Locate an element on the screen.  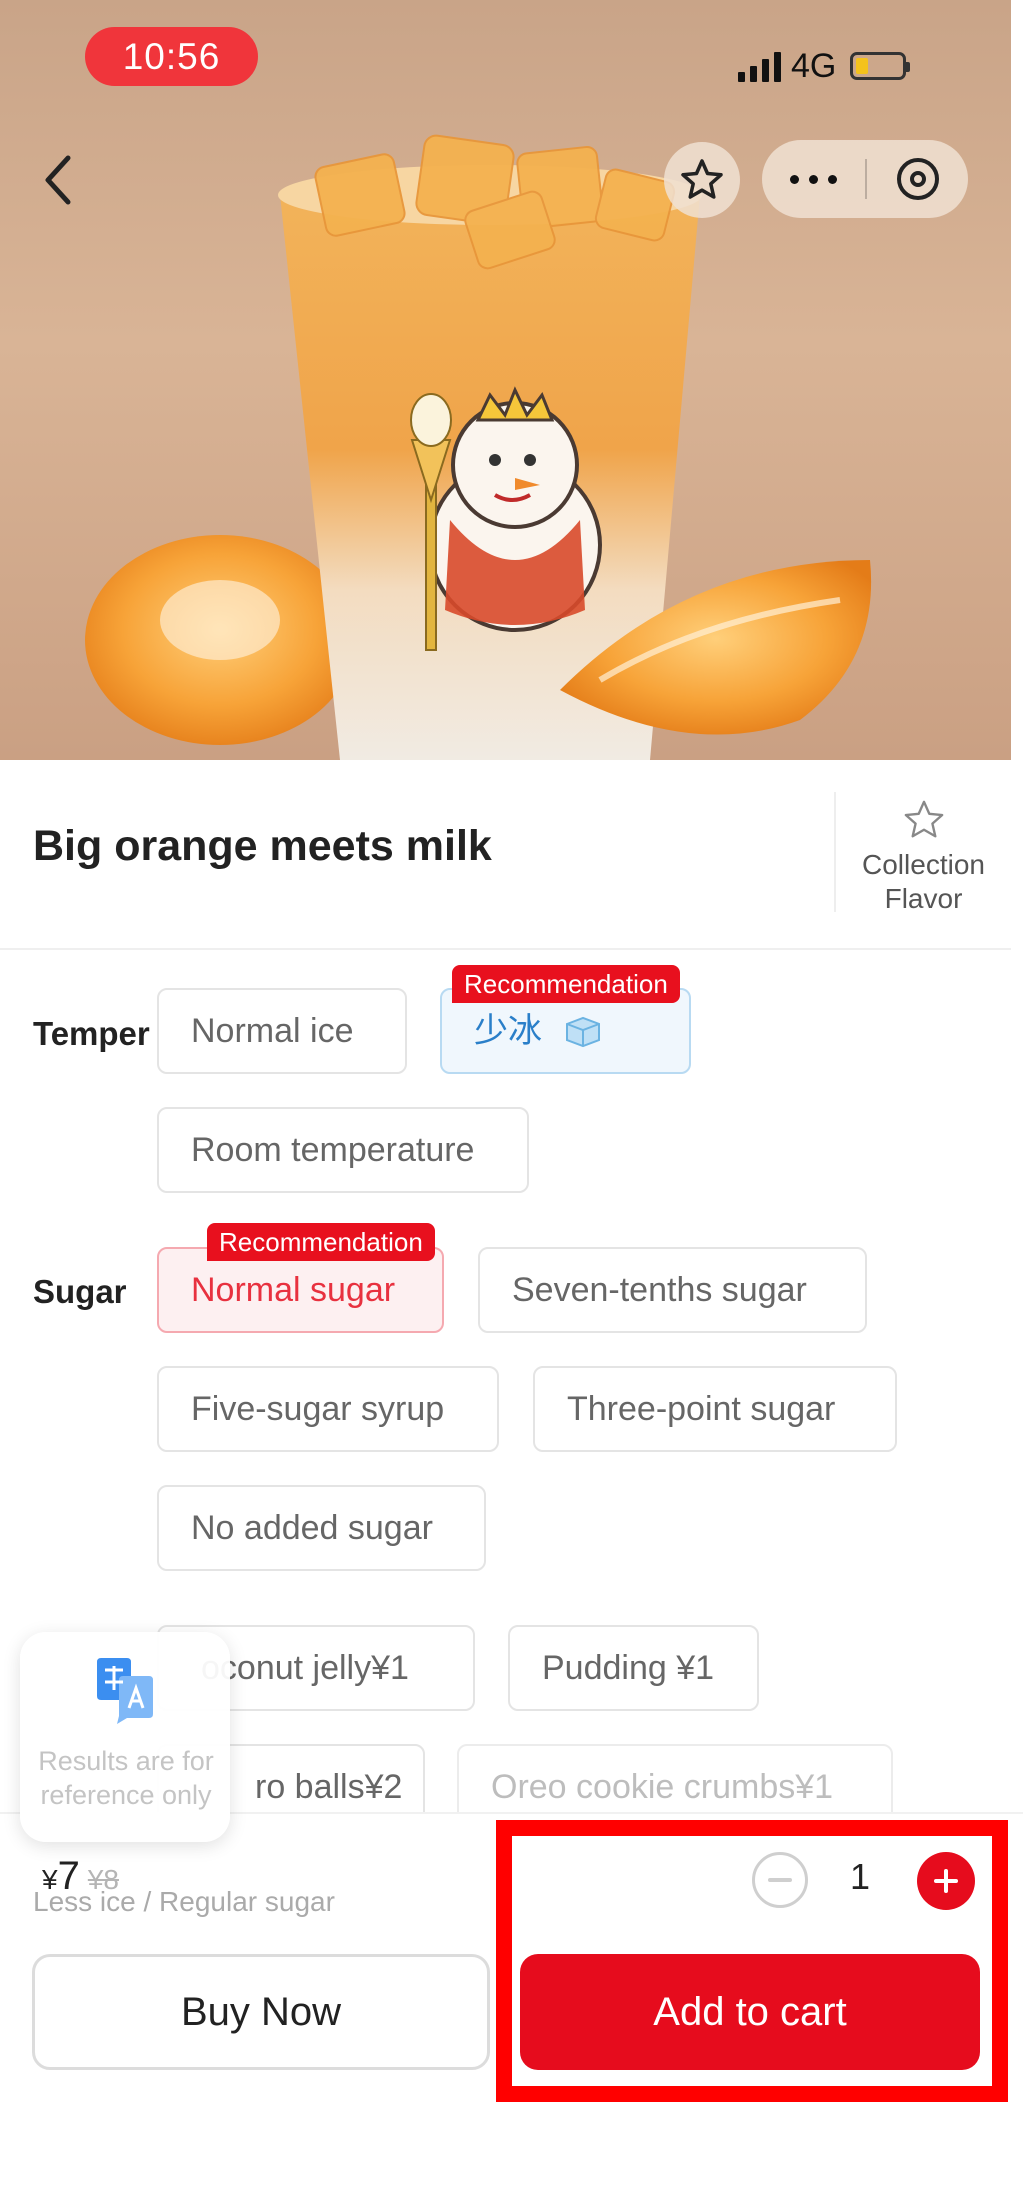
signal-bars-icon is located at coordinates (759, 66).